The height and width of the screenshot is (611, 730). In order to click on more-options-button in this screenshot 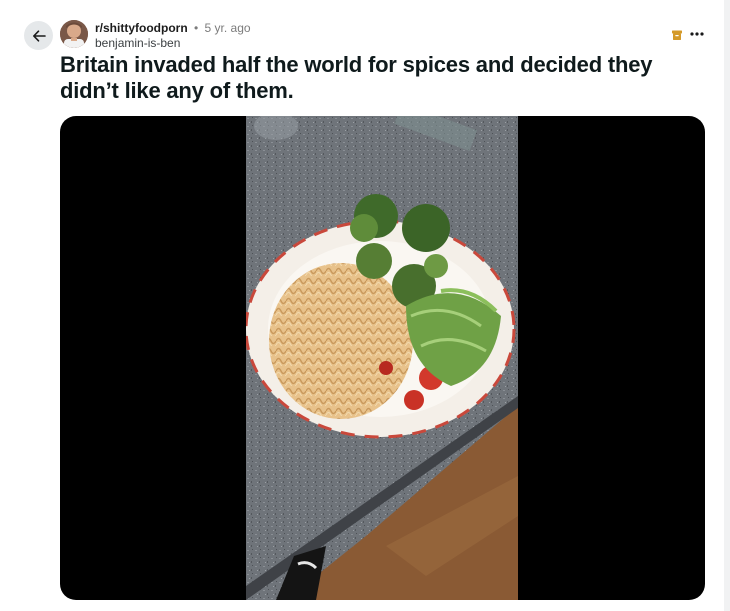, I will do `click(697, 34)`.